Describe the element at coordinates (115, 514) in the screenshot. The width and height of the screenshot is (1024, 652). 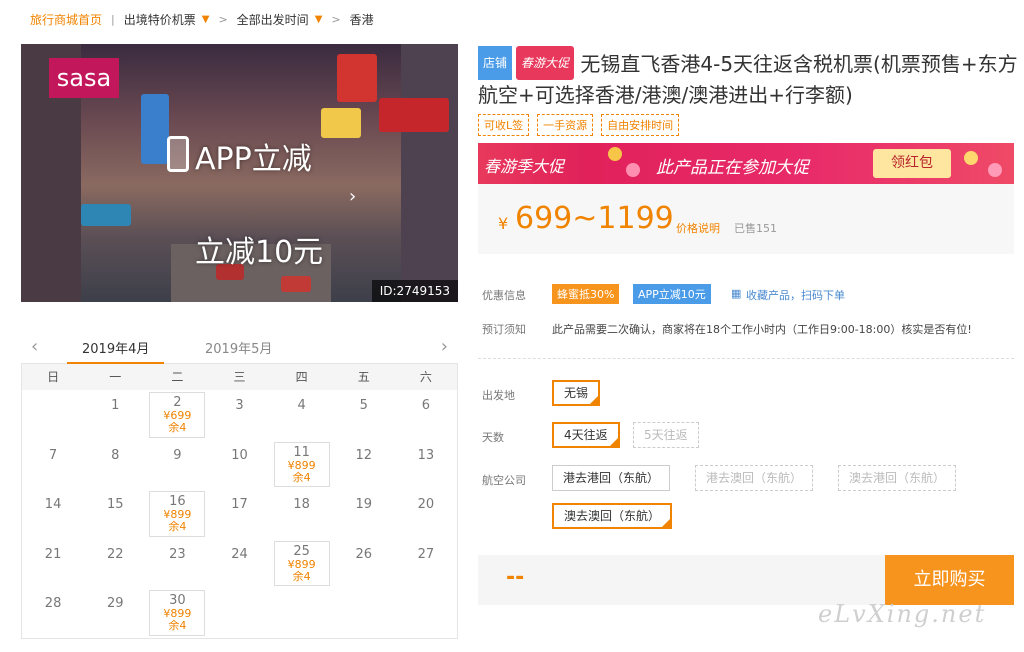
I see `calendar-day: 15` at that location.